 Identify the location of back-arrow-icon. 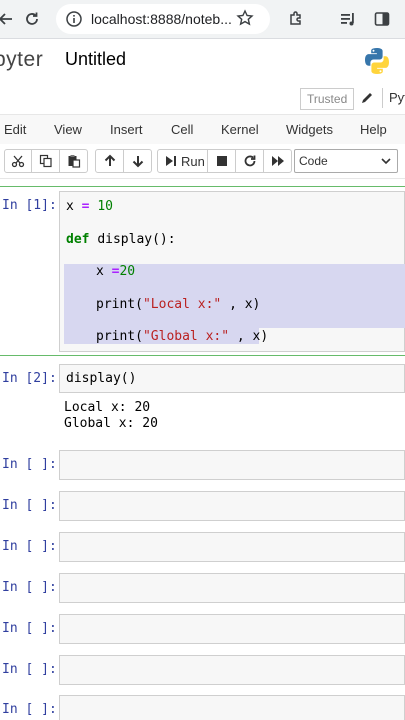
(9, 19).